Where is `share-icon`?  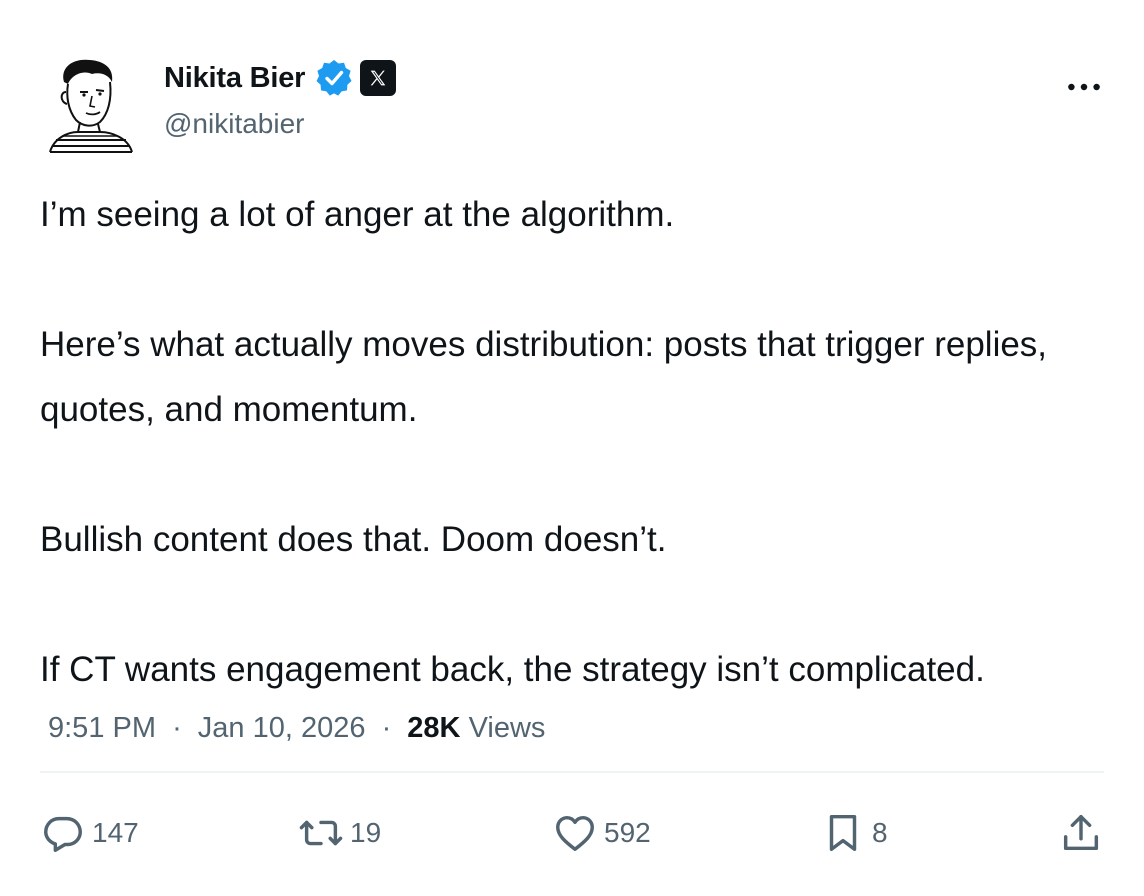 share-icon is located at coordinates (1081, 832).